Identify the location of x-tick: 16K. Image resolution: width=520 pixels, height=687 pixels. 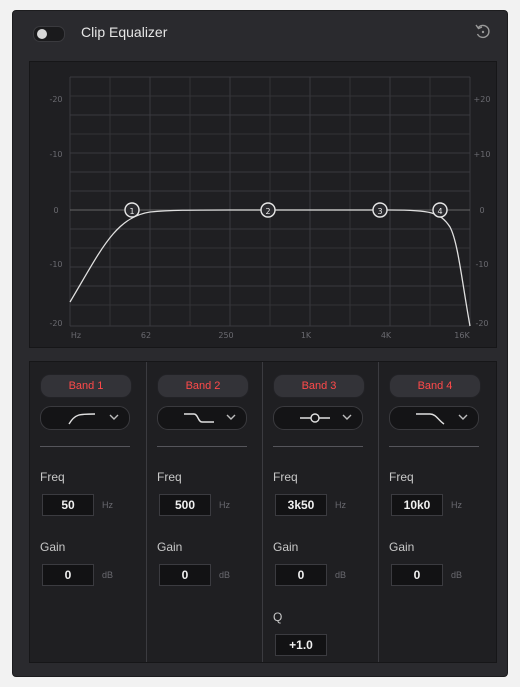
(462, 335).